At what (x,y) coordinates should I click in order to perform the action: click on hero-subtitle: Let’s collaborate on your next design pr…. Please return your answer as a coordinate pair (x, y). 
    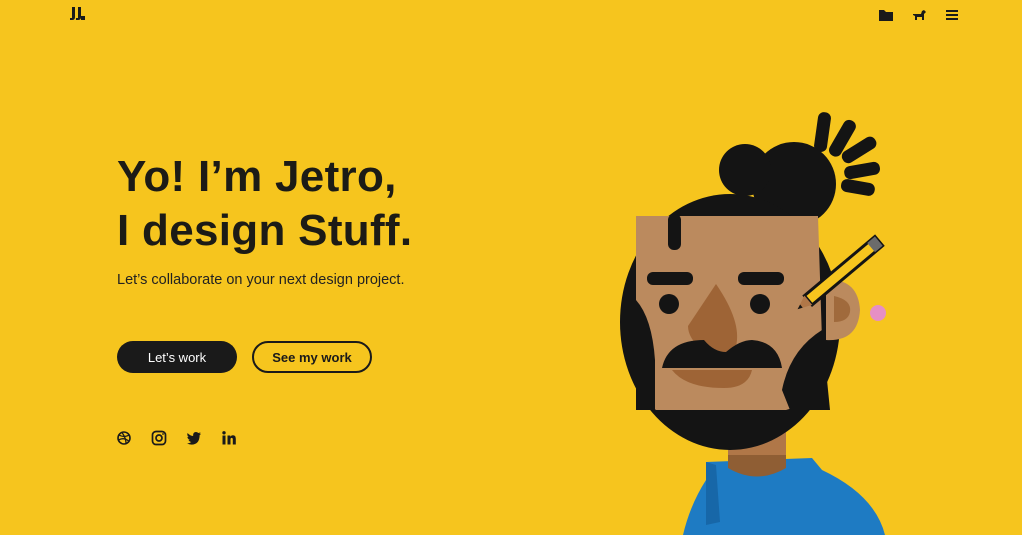
    Looking at the image, I should click on (261, 280).